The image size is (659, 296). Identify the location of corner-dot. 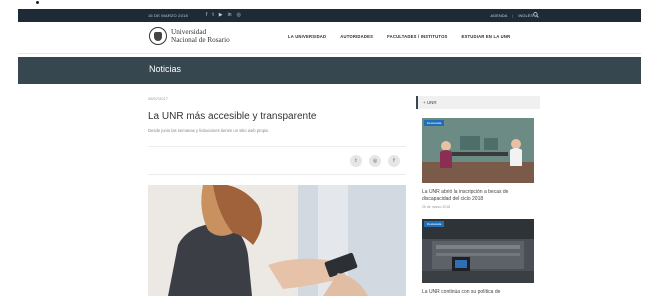
(37, 2).